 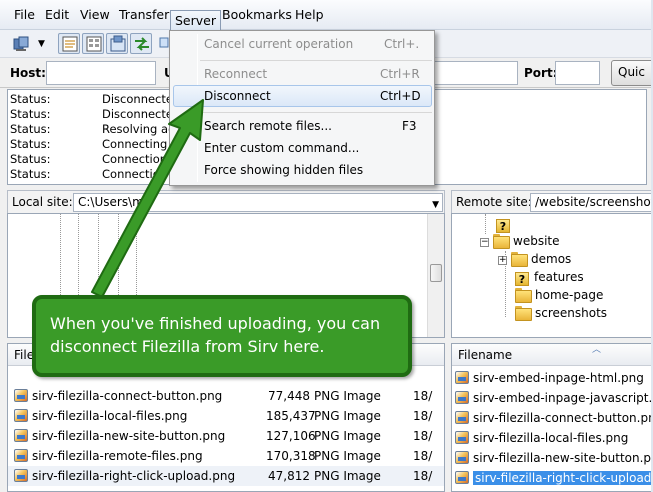 I want to click on scrollbar-thumb, so click(x=436, y=273).